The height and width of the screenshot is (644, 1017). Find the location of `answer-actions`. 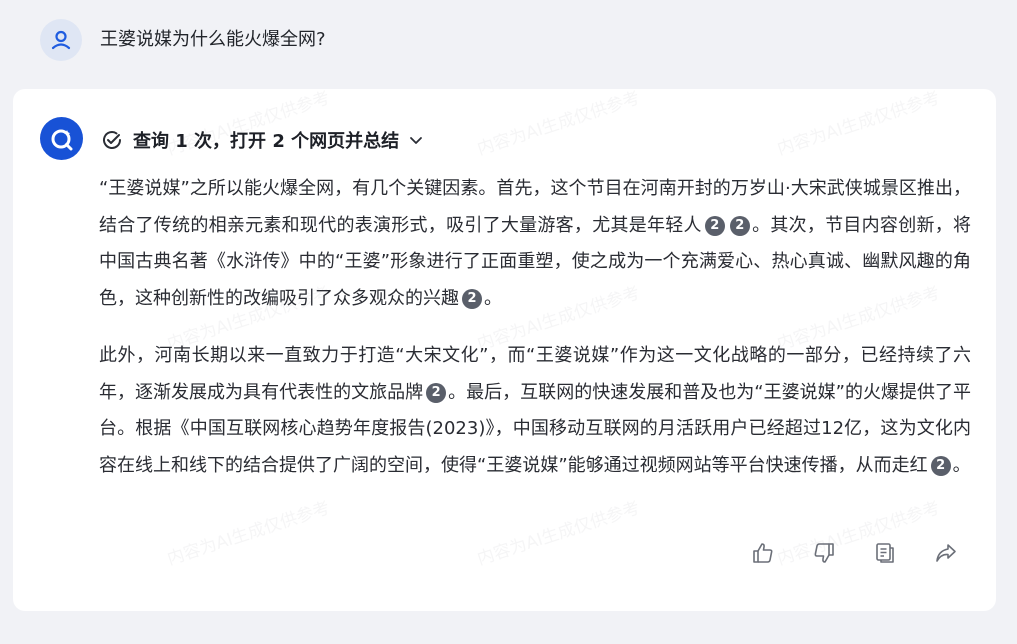

answer-actions is located at coordinates (854, 555).